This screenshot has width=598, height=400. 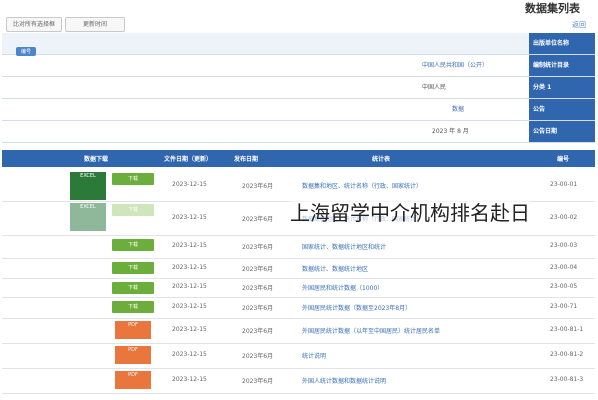 I want to click on row-name: 数据集和地区、统计名称（行政、国家统计）, so click(x=362, y=185).